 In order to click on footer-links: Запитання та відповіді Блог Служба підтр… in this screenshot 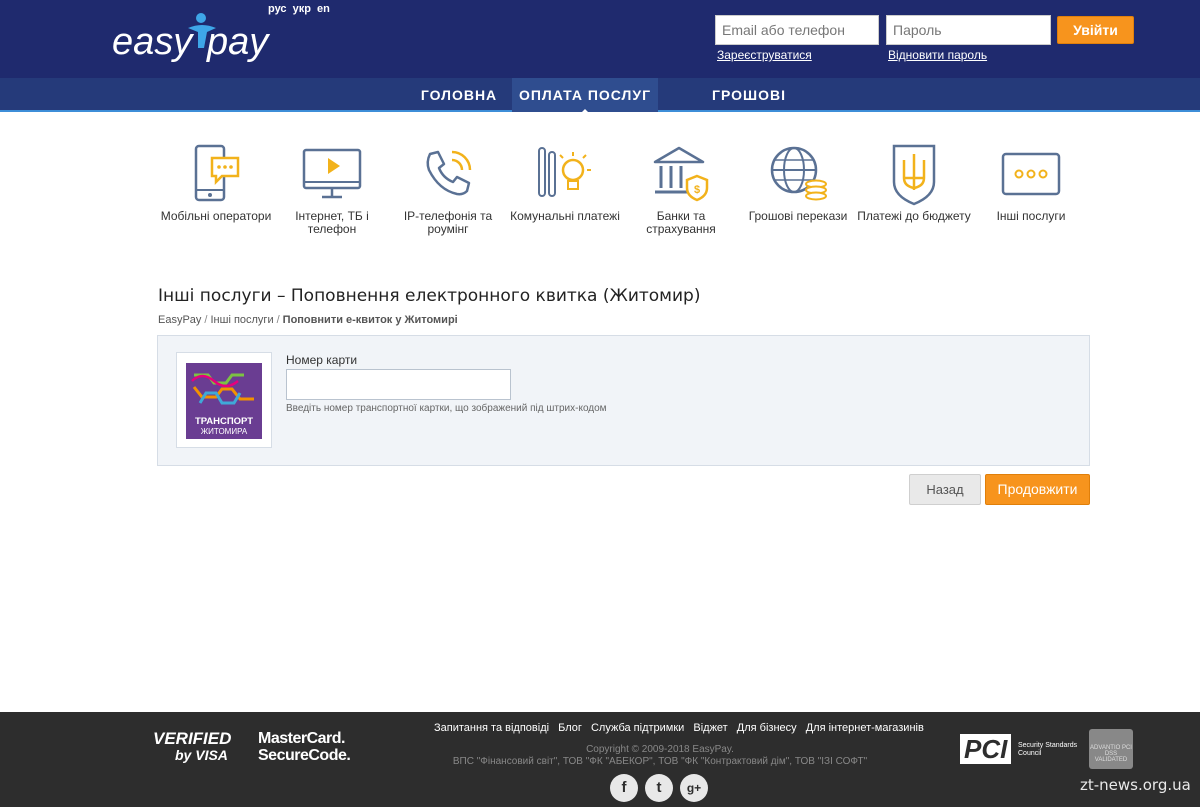, I will do `click(682, 728)`.